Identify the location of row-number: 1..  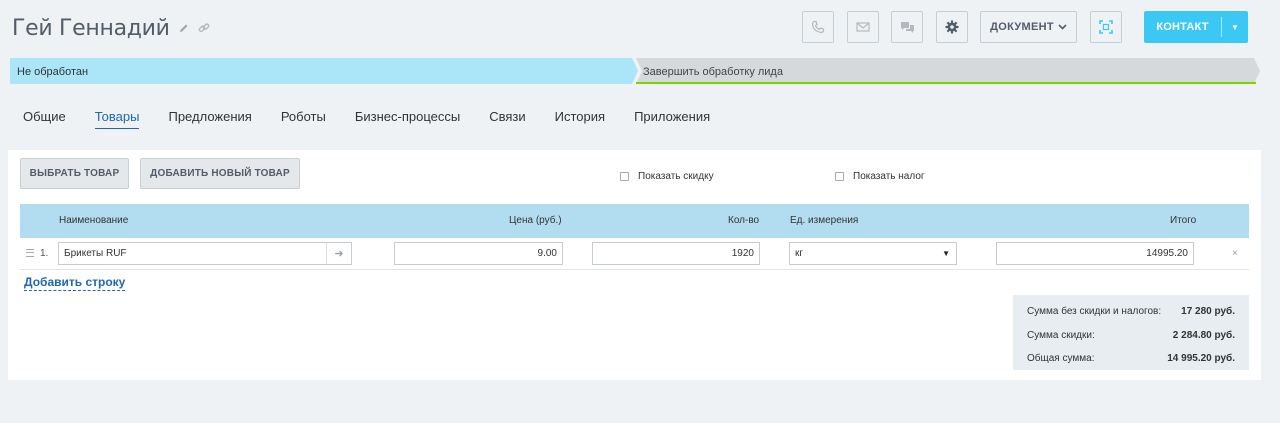
(44, 253).